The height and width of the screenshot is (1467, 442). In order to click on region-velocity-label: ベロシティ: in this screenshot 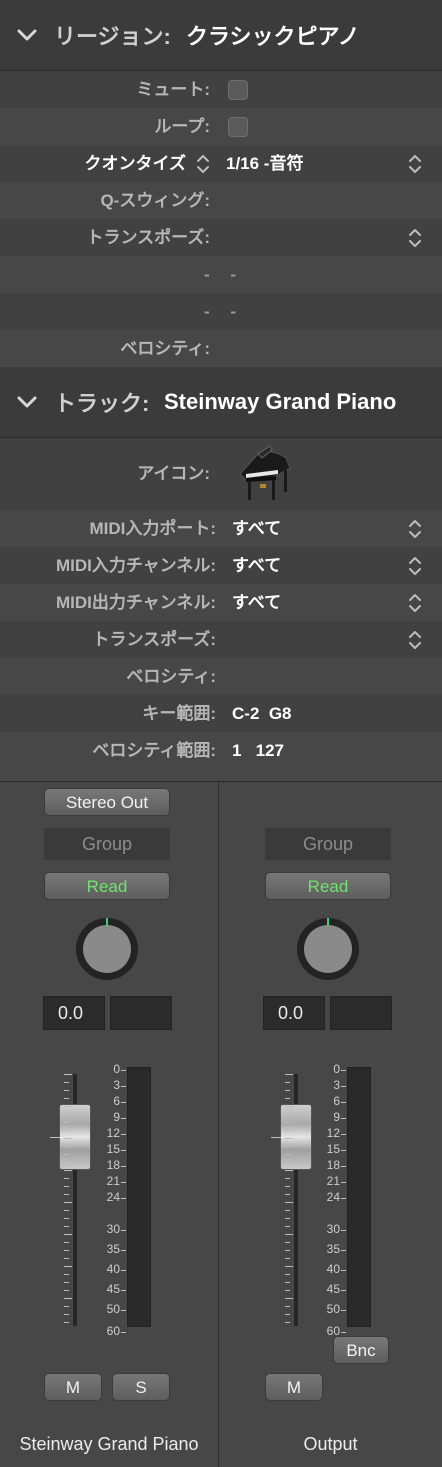, I will do `click(165, 348)`.